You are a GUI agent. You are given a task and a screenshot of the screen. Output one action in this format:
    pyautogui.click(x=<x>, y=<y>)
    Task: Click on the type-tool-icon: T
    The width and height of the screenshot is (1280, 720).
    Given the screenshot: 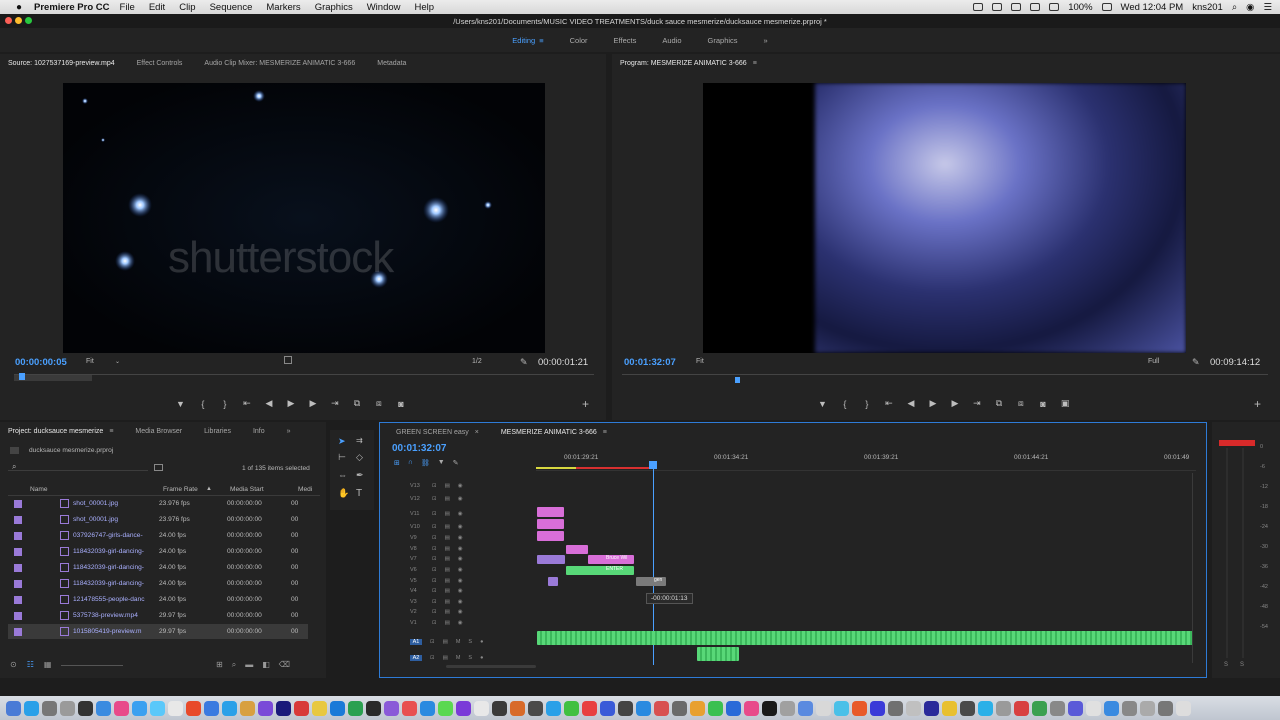 What is the action you would take?
    pyautogui.click(x=359, y=493)
    